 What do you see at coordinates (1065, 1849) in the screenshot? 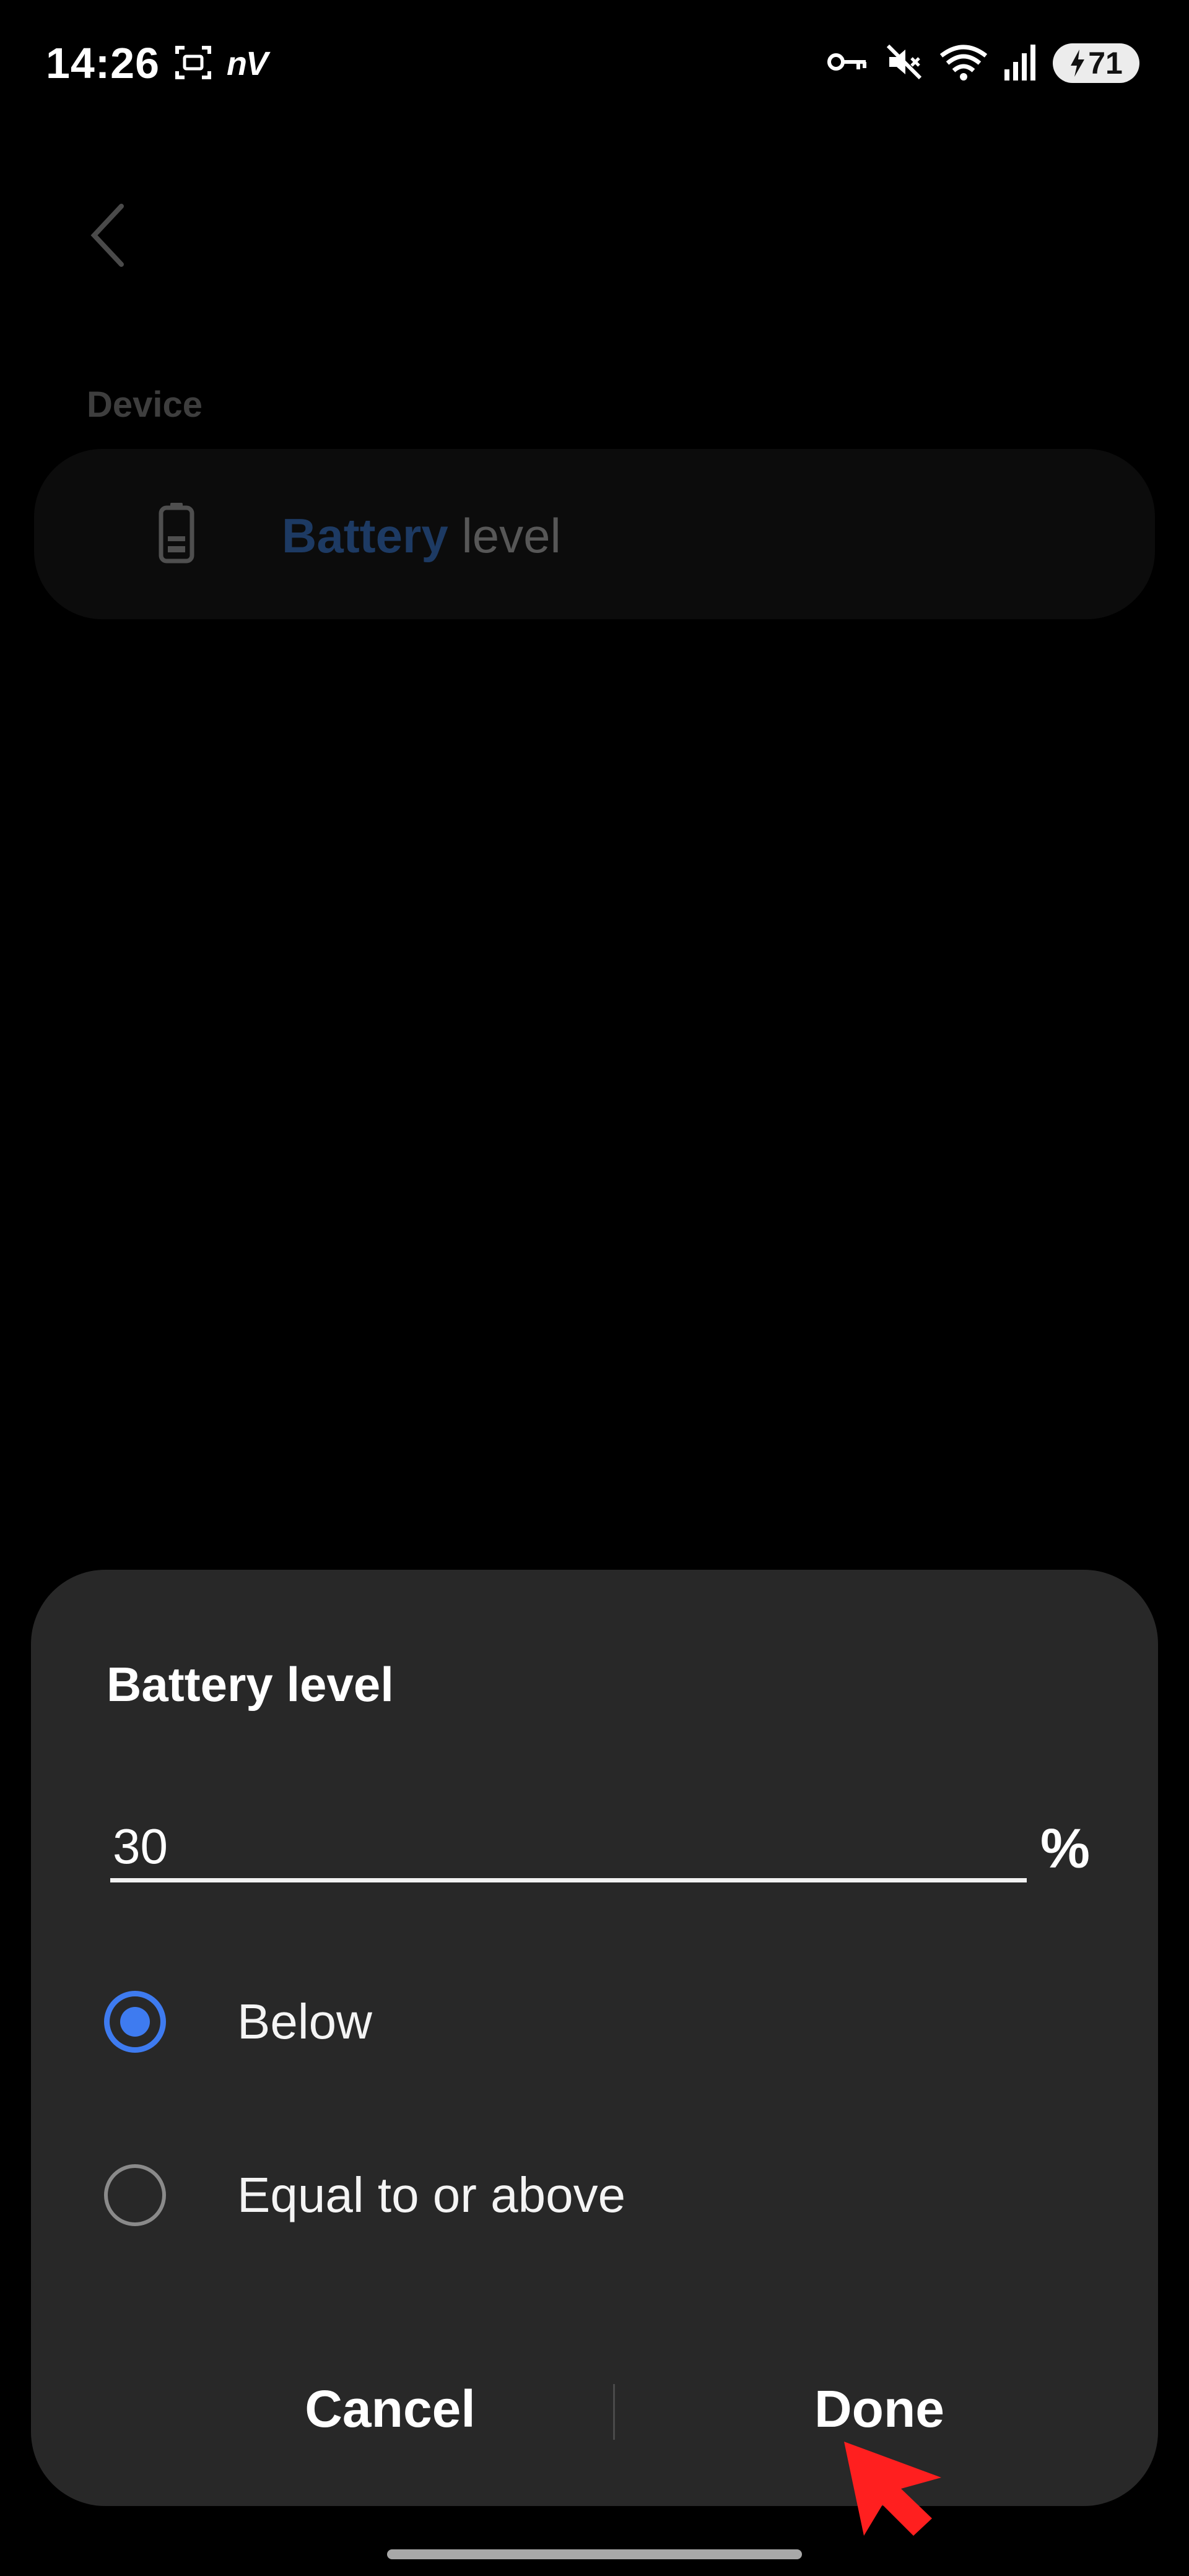
I see `percent-unit-label: %` at bounding box center [1065, 1849].